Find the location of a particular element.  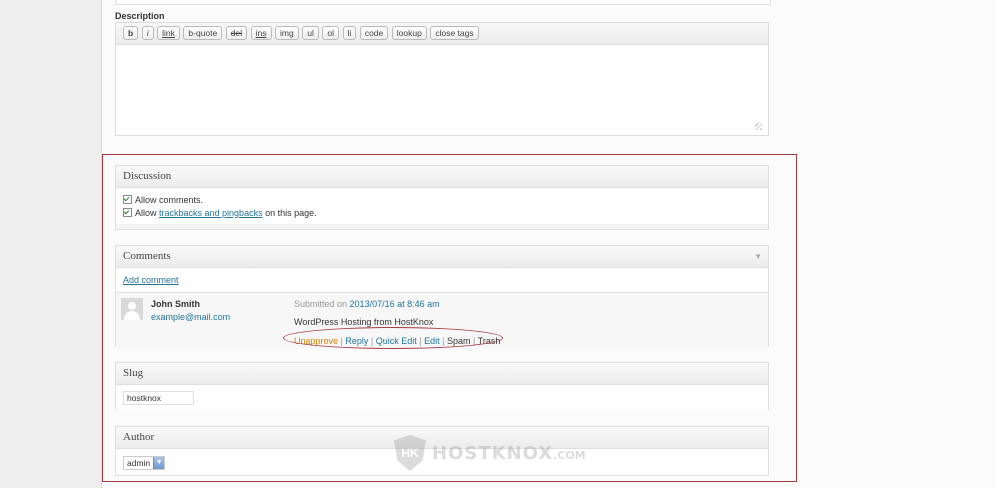

link-button: link is located at coordinates (168, 33).